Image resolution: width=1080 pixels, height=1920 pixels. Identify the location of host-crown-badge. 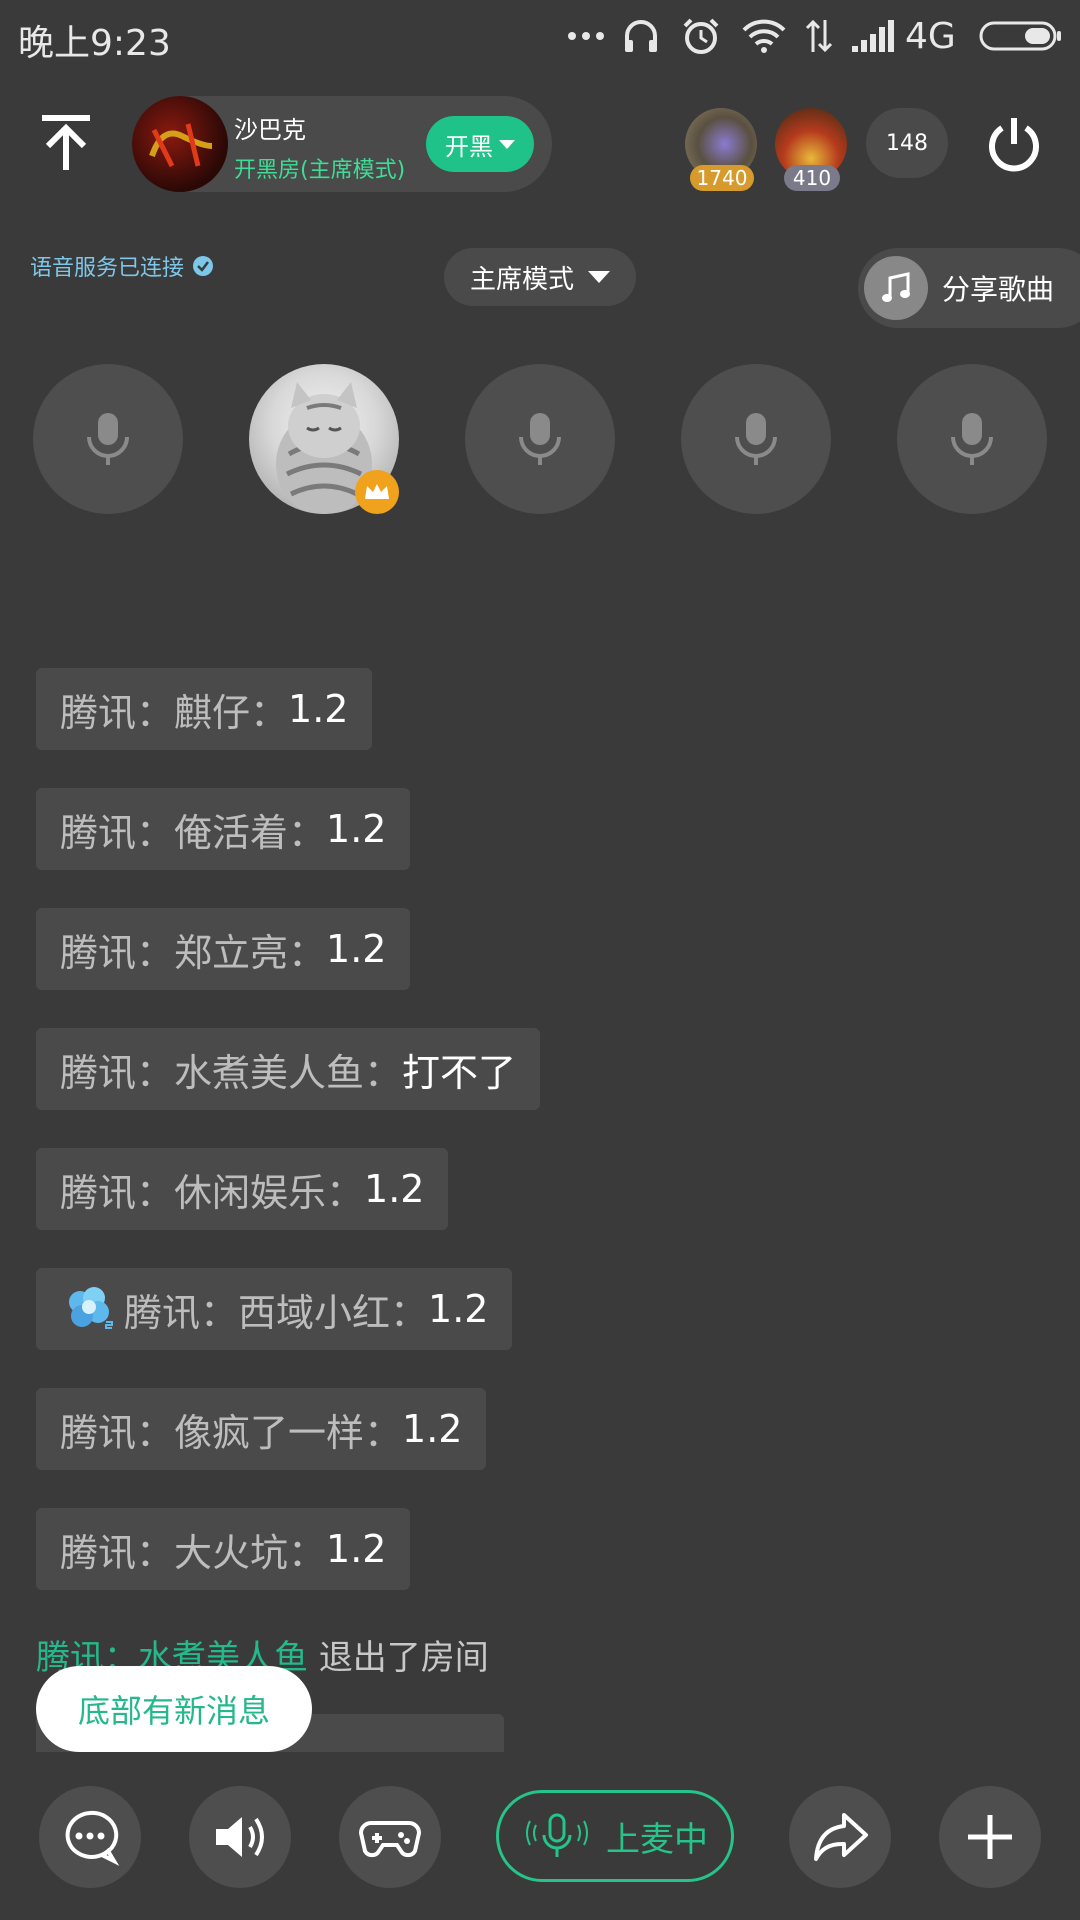
(377, 492).